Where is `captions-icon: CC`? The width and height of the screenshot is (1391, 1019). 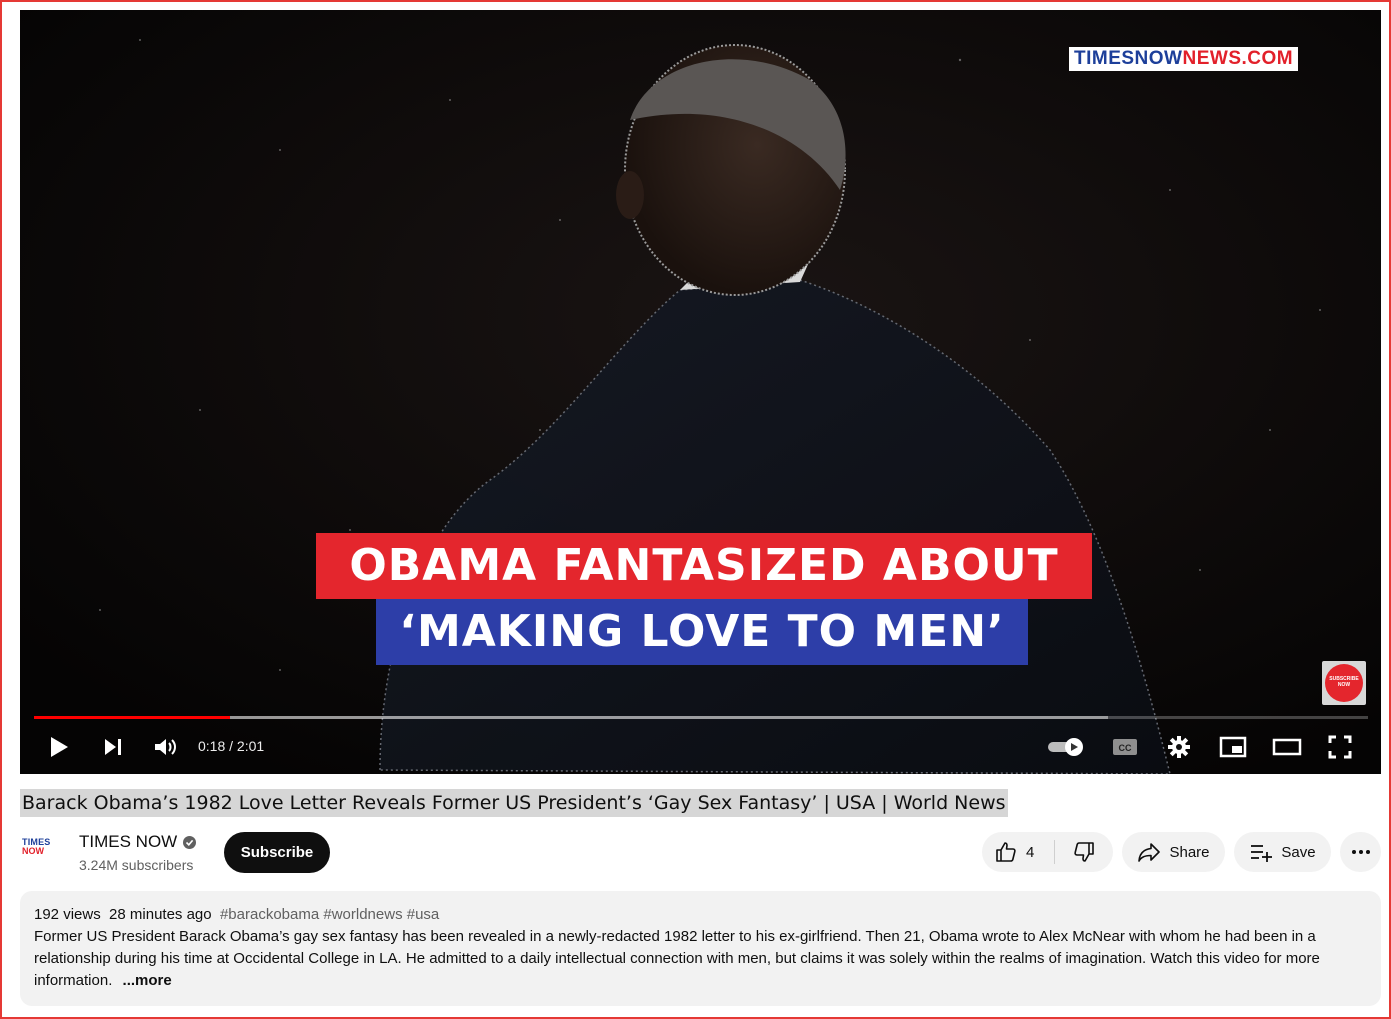
captions-icon: CC is located at coordinates (1125, 747).